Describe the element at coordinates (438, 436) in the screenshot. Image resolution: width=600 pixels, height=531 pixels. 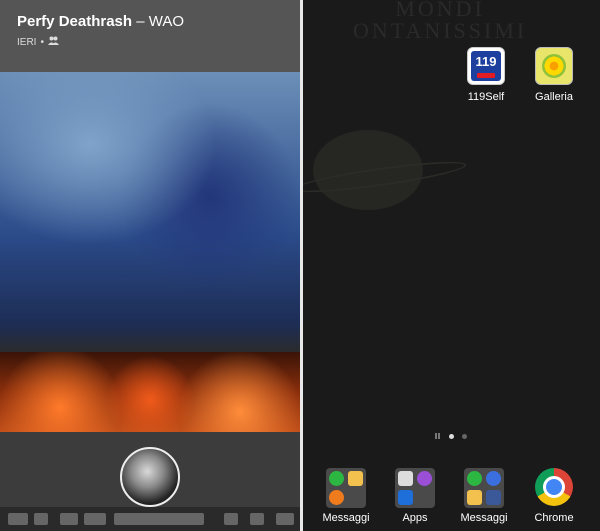
I see `home-grid-icon` at that location.